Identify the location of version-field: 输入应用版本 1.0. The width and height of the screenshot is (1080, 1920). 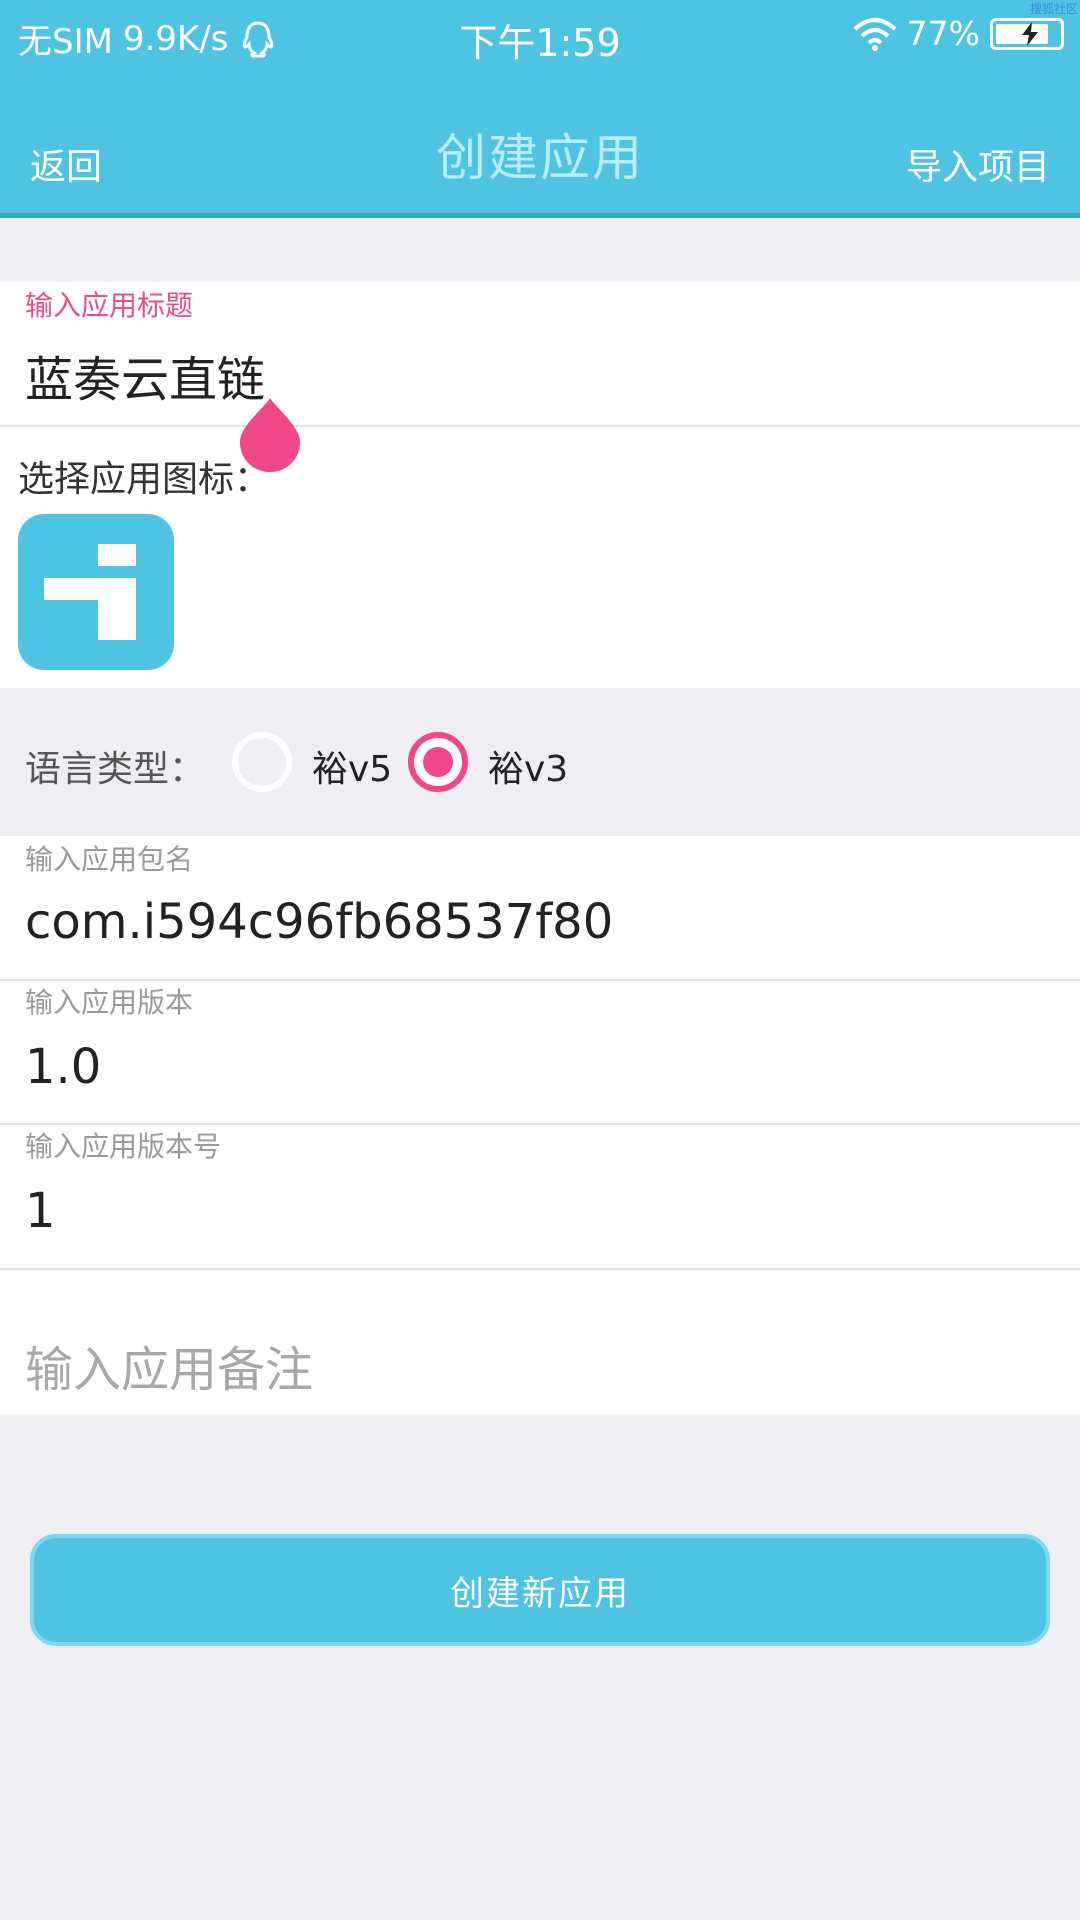
(540, 1052).